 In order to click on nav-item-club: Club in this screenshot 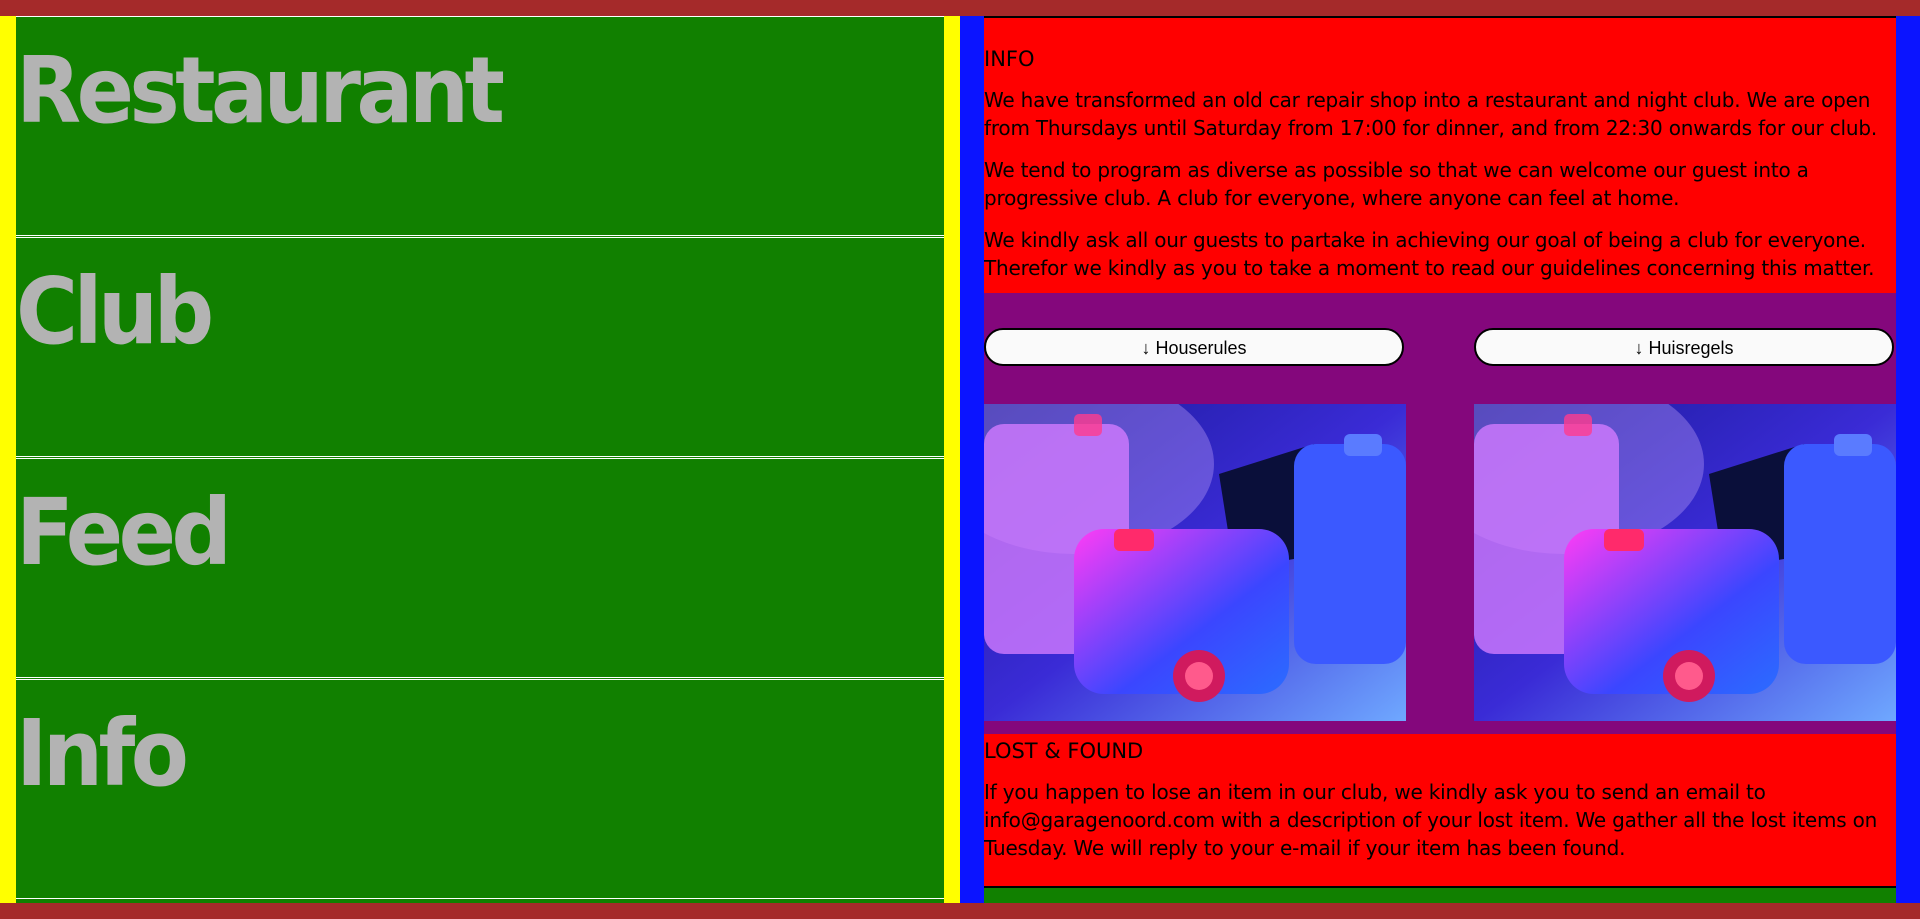, I will do `click(480, 347)`.